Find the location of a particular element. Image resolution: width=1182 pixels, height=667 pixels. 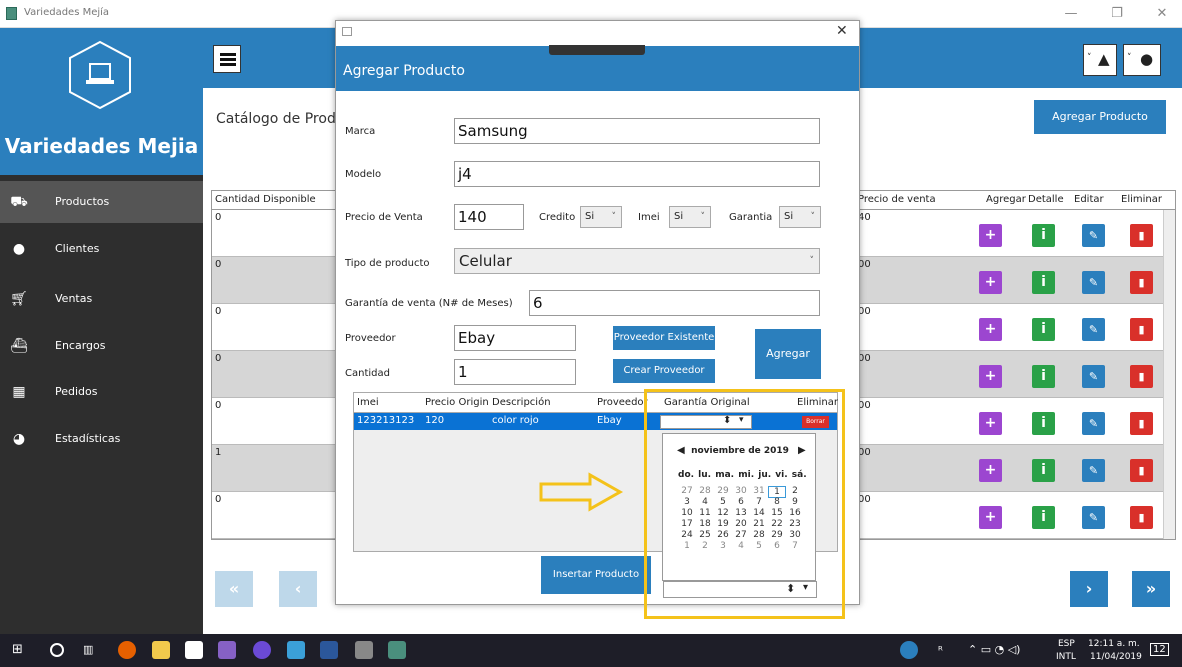

menu-button is located at coordinates (227, 59).